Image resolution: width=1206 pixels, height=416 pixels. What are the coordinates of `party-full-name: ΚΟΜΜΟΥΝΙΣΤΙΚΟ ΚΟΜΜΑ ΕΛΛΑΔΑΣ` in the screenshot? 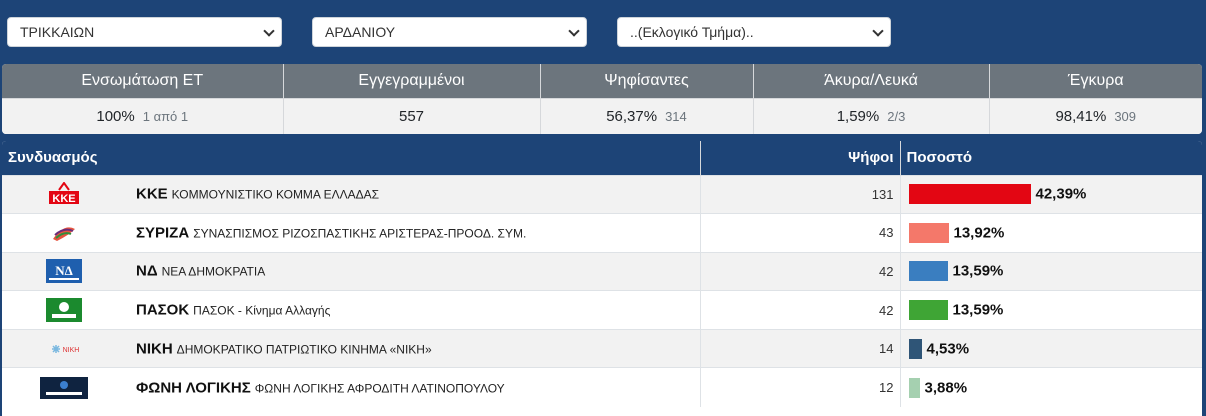 It's located at (275, 194).